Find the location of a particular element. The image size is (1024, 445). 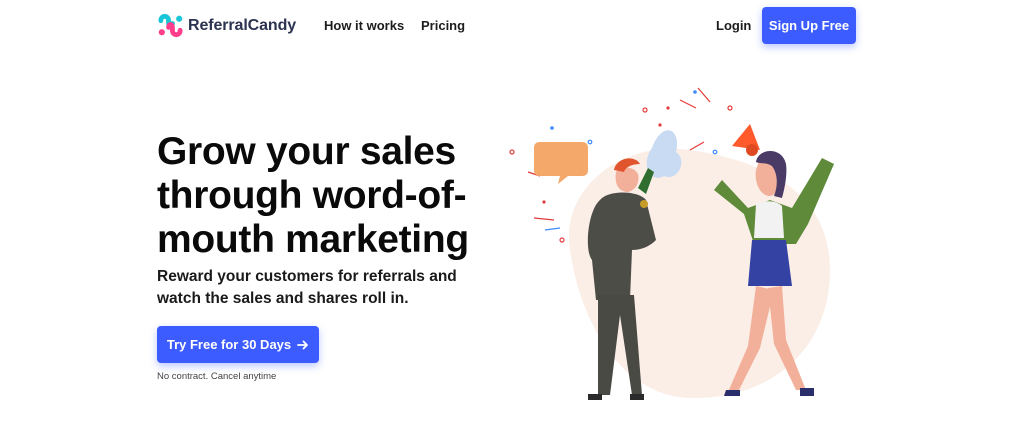

nav-link-pricing: Pricing is located at coordinates (443, 25).